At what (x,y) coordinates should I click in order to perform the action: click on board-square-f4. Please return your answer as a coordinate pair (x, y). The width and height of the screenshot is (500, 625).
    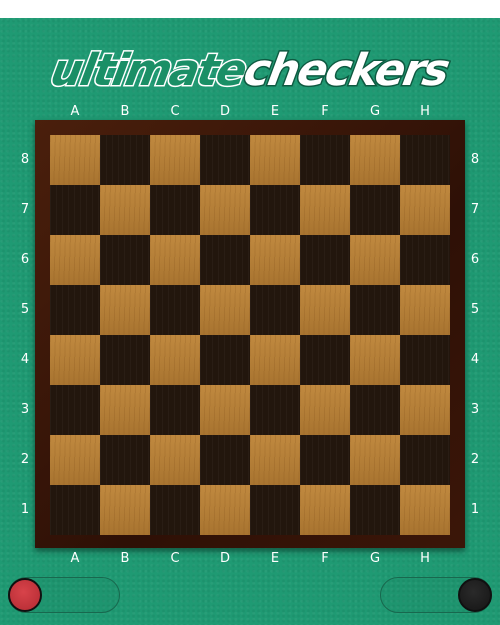
    Looking at the image, I should click on (325, 360).